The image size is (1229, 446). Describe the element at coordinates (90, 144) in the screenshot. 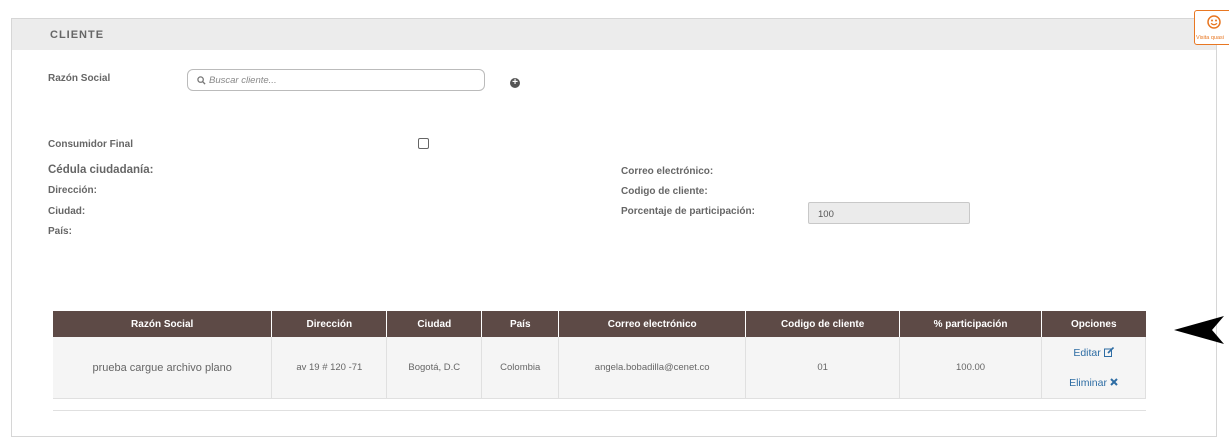

I see `consumidor-final-label: Consumidor Final` at that location.